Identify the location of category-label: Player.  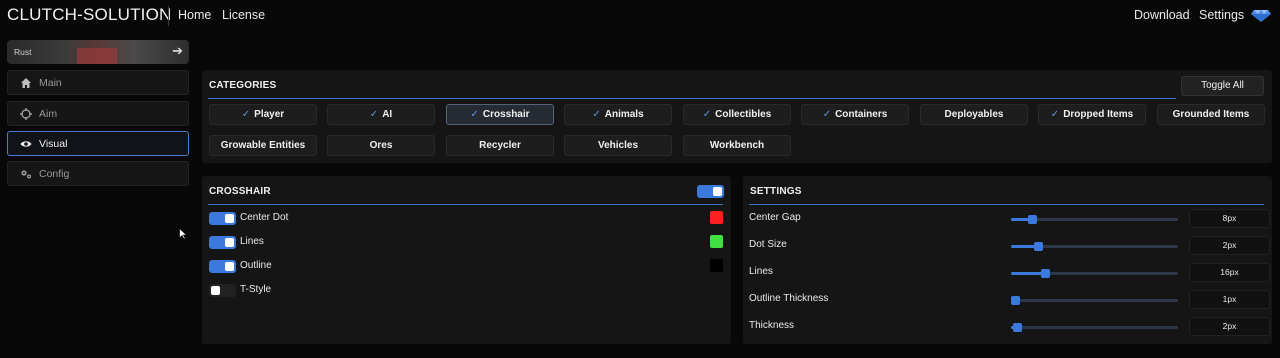
(269, 114).